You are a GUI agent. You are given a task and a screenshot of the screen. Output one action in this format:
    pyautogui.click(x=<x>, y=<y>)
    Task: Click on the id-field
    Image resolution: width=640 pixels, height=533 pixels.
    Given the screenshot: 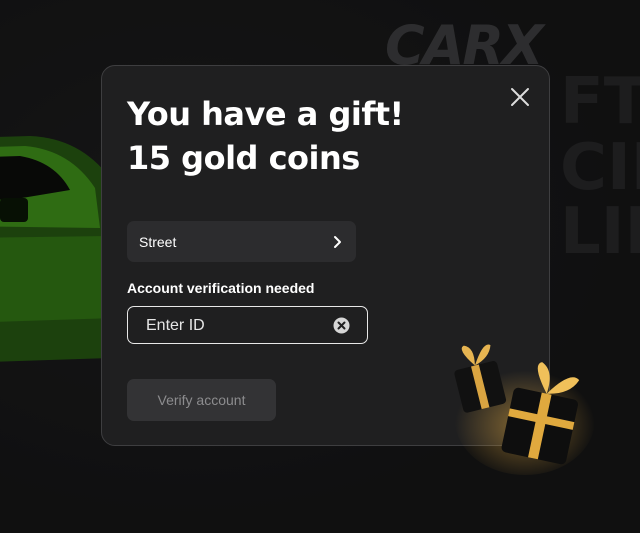 What is the action you would take?
    pyautogui.click(x=247, y=325)
    